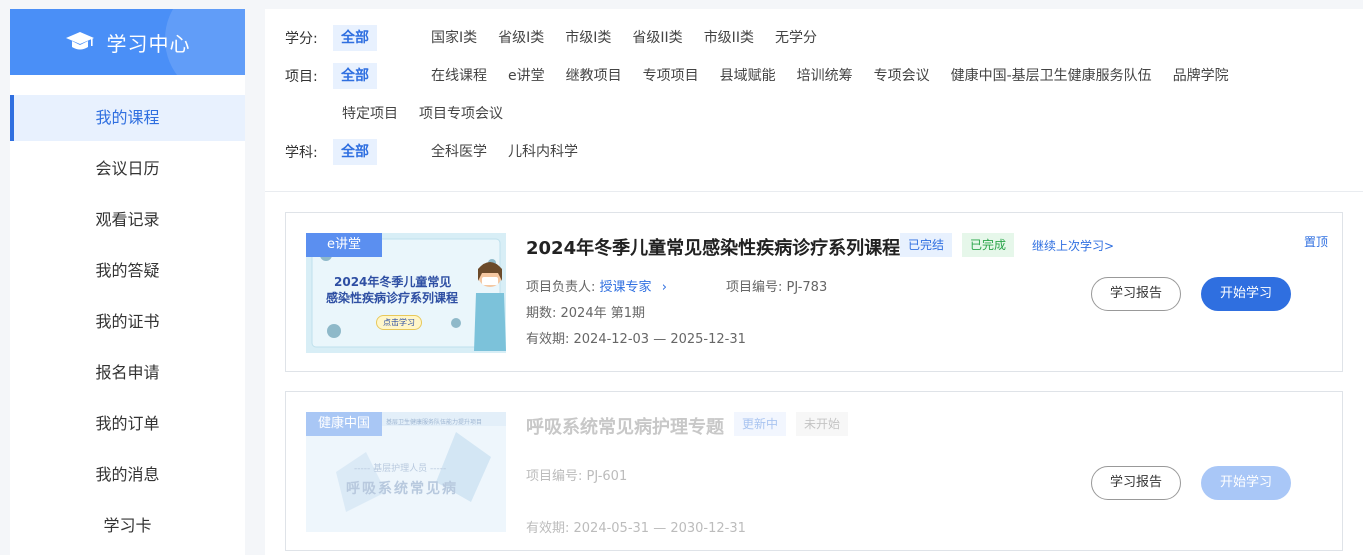 The width and height of the screenshot is (1363, 555). Describe the element at coordinates (713, 247) in the screenshot. I see `course-title: 2024年冬季儿童常见感染性疾病诊疗系列课程` at that location.